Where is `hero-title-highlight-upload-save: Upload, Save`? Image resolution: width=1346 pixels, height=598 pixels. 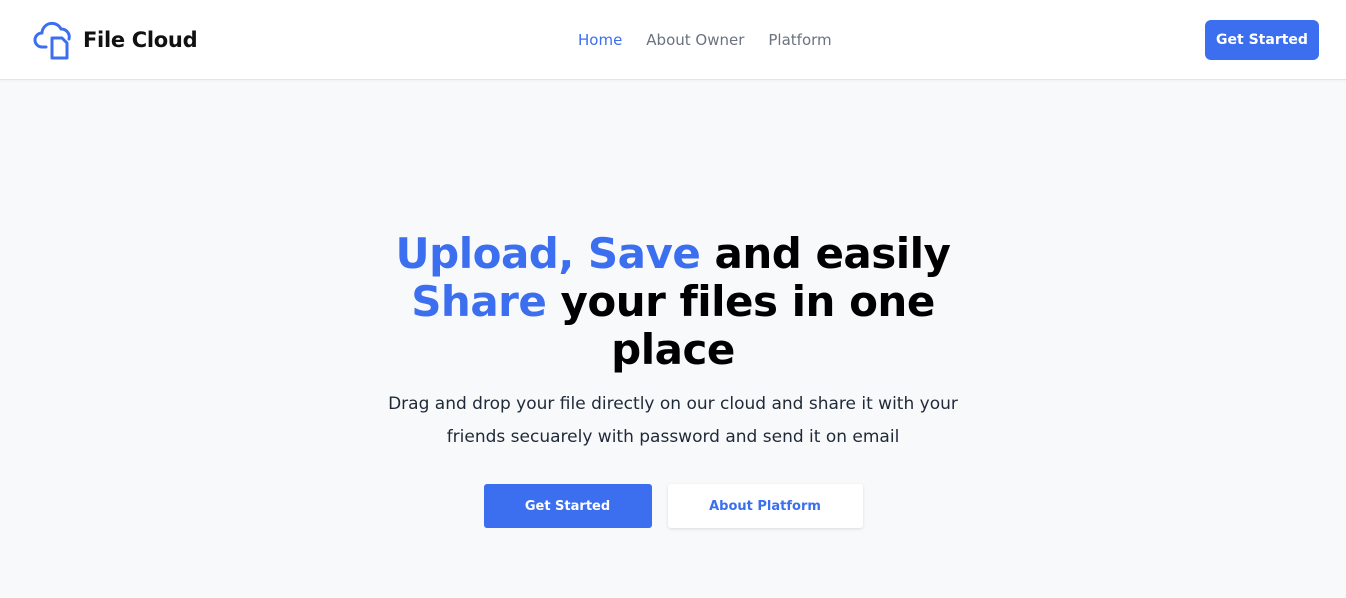 hero-title-highlight-upload-save: Upload, Save is located at coordinates (548, 253).